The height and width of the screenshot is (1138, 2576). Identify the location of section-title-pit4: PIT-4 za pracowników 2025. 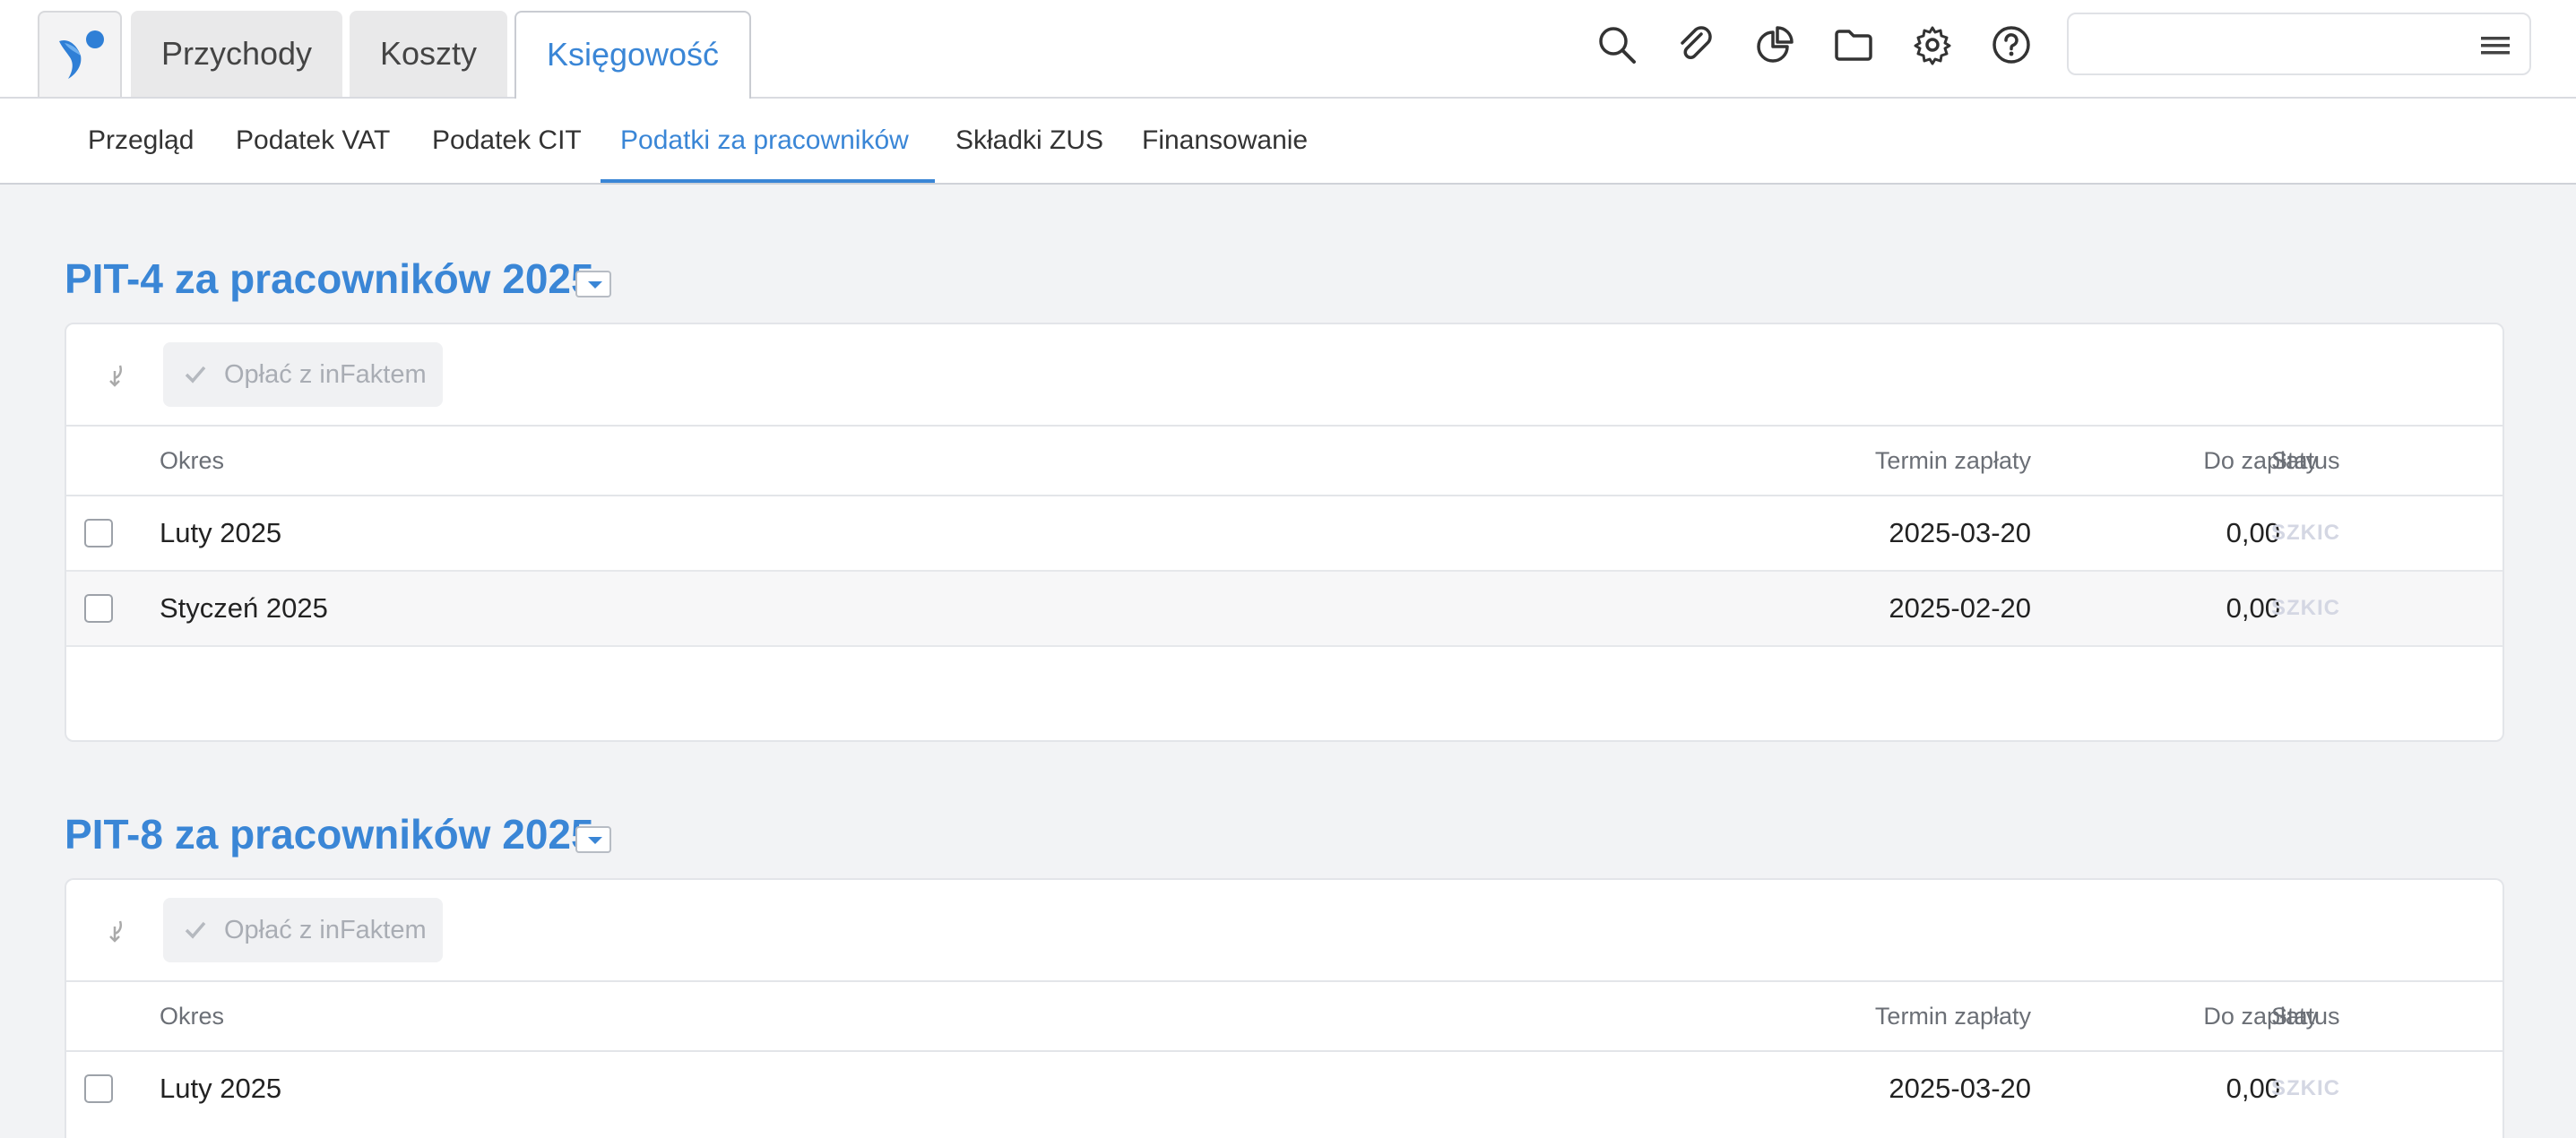
(329, 279).